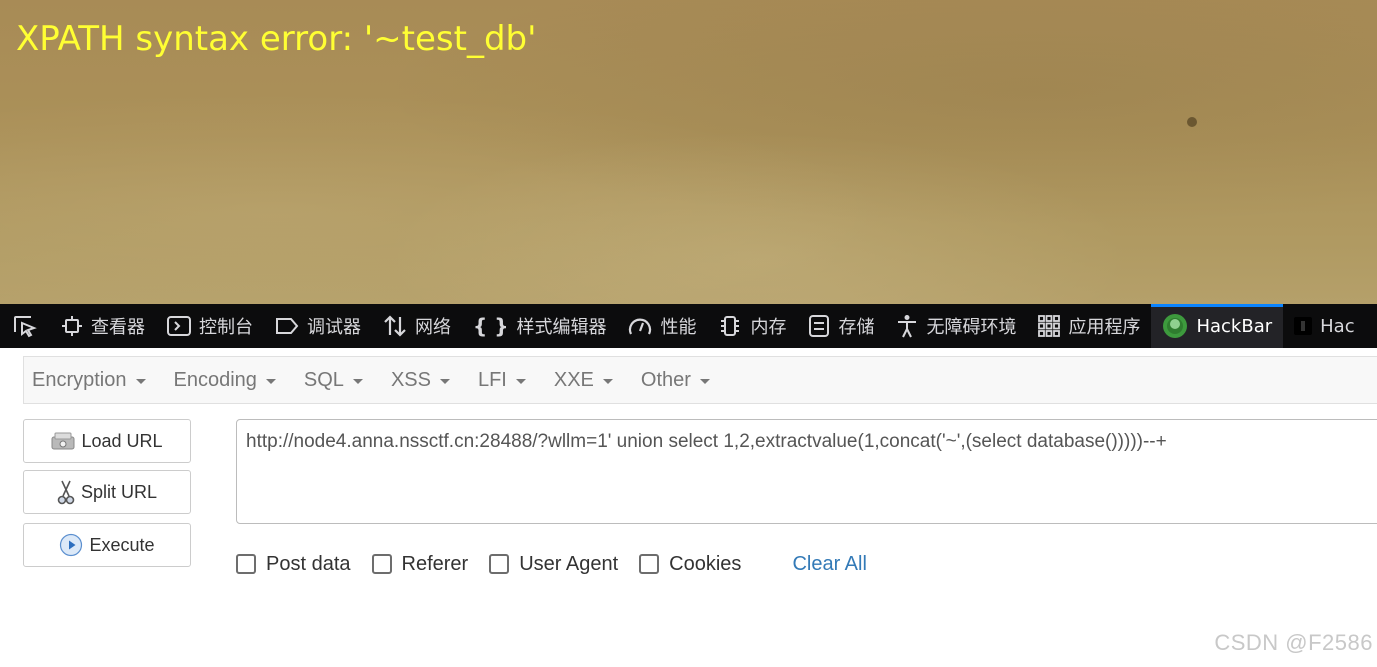 The width and height of the screenshot is (1377, 667). I want to click on split-url-label: Split URL, so click(119, 491).